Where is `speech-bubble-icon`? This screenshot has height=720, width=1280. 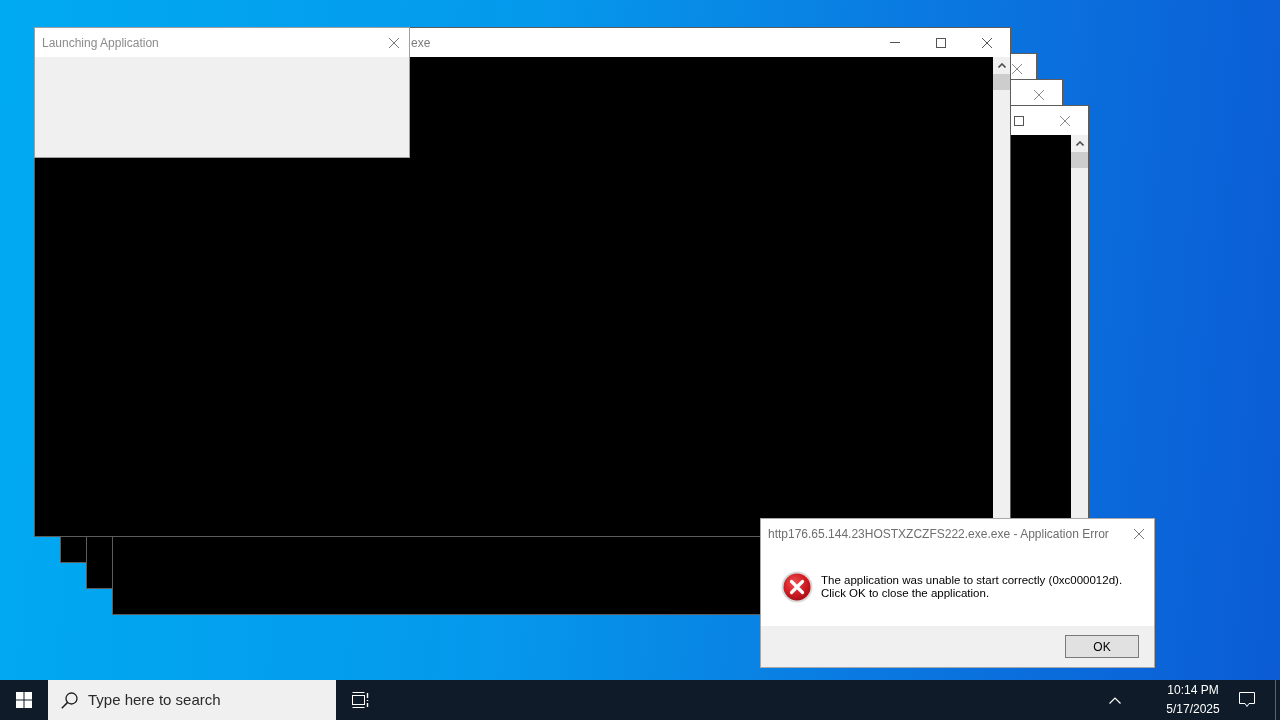
speech-bubble-icon is located at coordinates (1247, 700).